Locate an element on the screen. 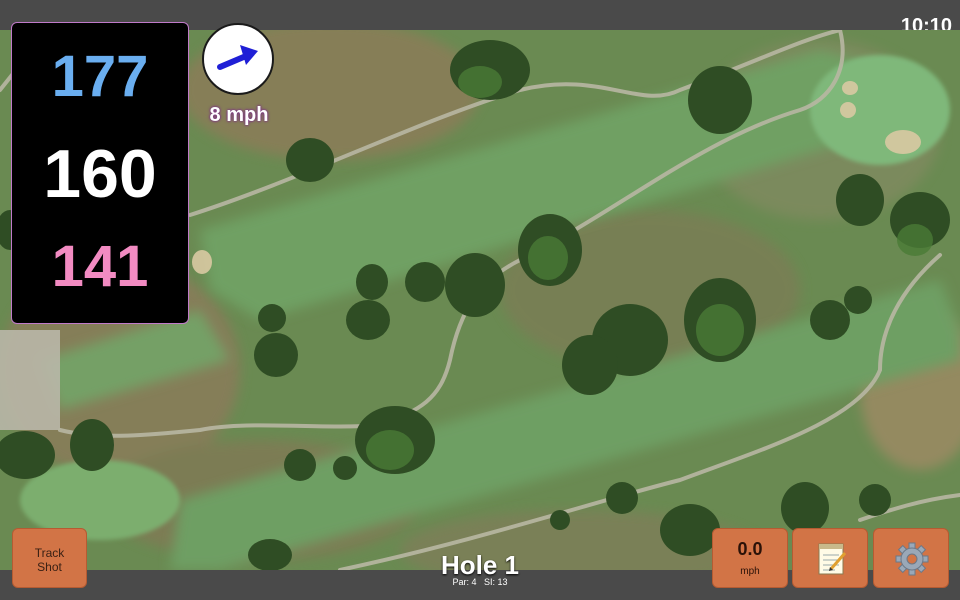  back-yardage: 177 is located at coordinates (100, 76).